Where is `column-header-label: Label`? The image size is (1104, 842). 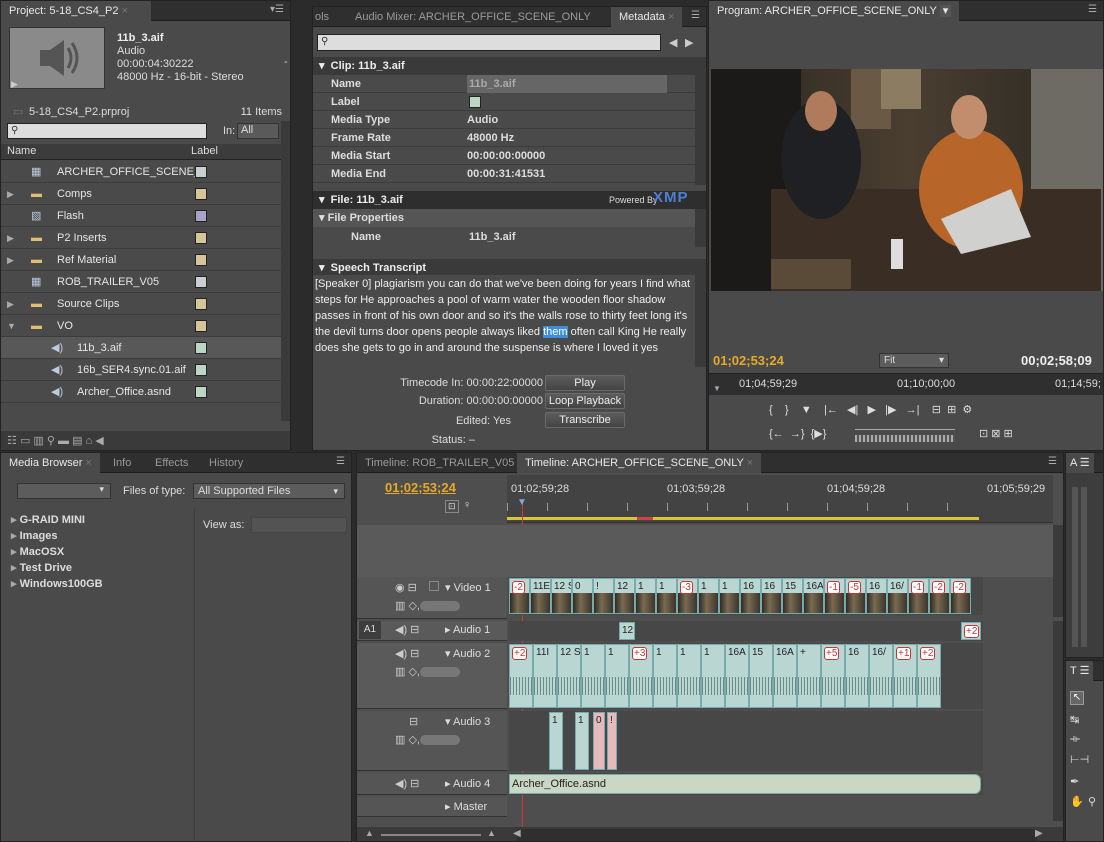 column-header-label: Label is located at coordinates (204, 151).